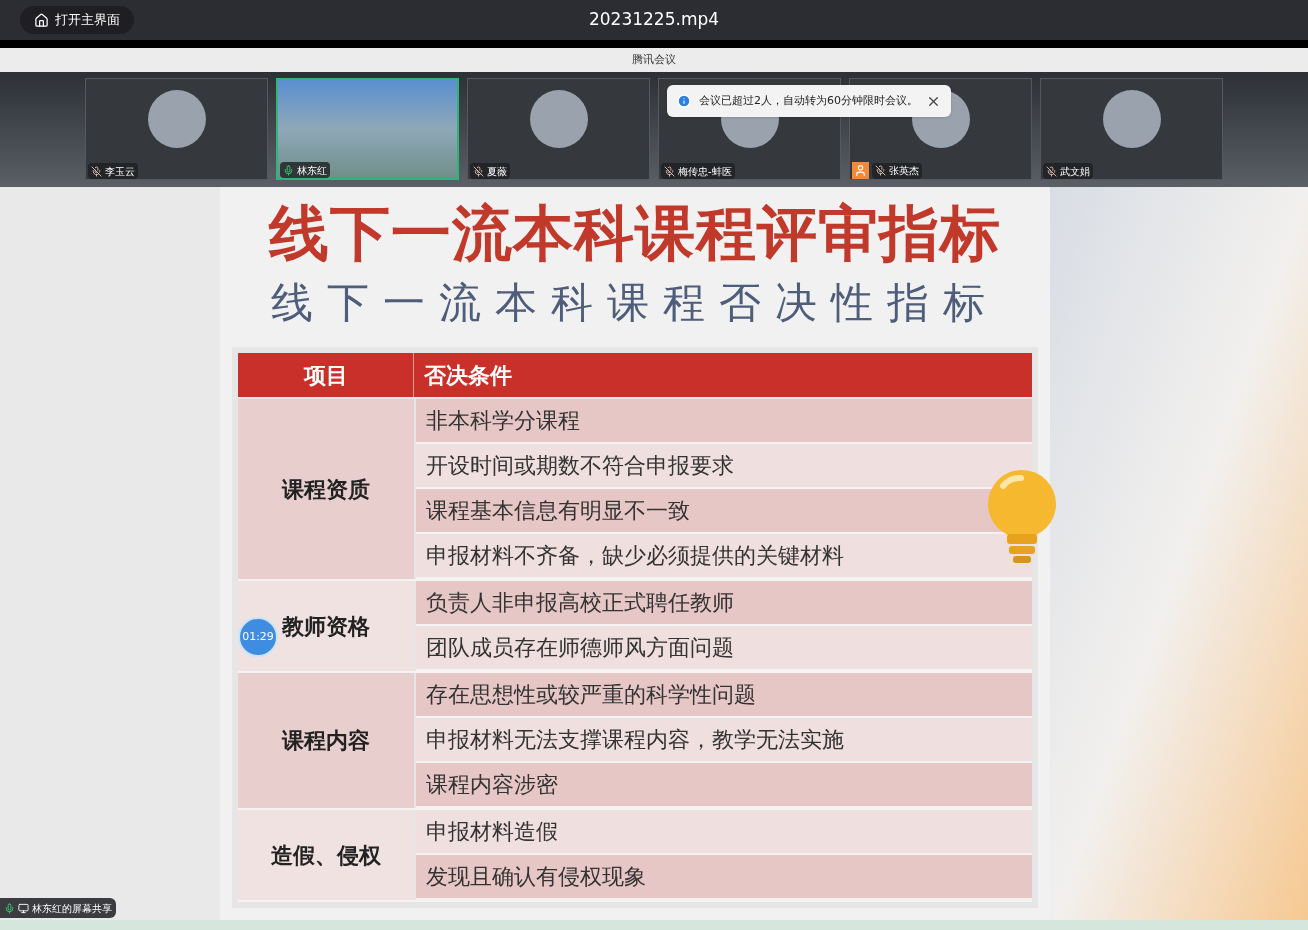  Describe the element at coordinates (654, 59) in the screenshot. I see `app-title: 腾讯会议` at that location.